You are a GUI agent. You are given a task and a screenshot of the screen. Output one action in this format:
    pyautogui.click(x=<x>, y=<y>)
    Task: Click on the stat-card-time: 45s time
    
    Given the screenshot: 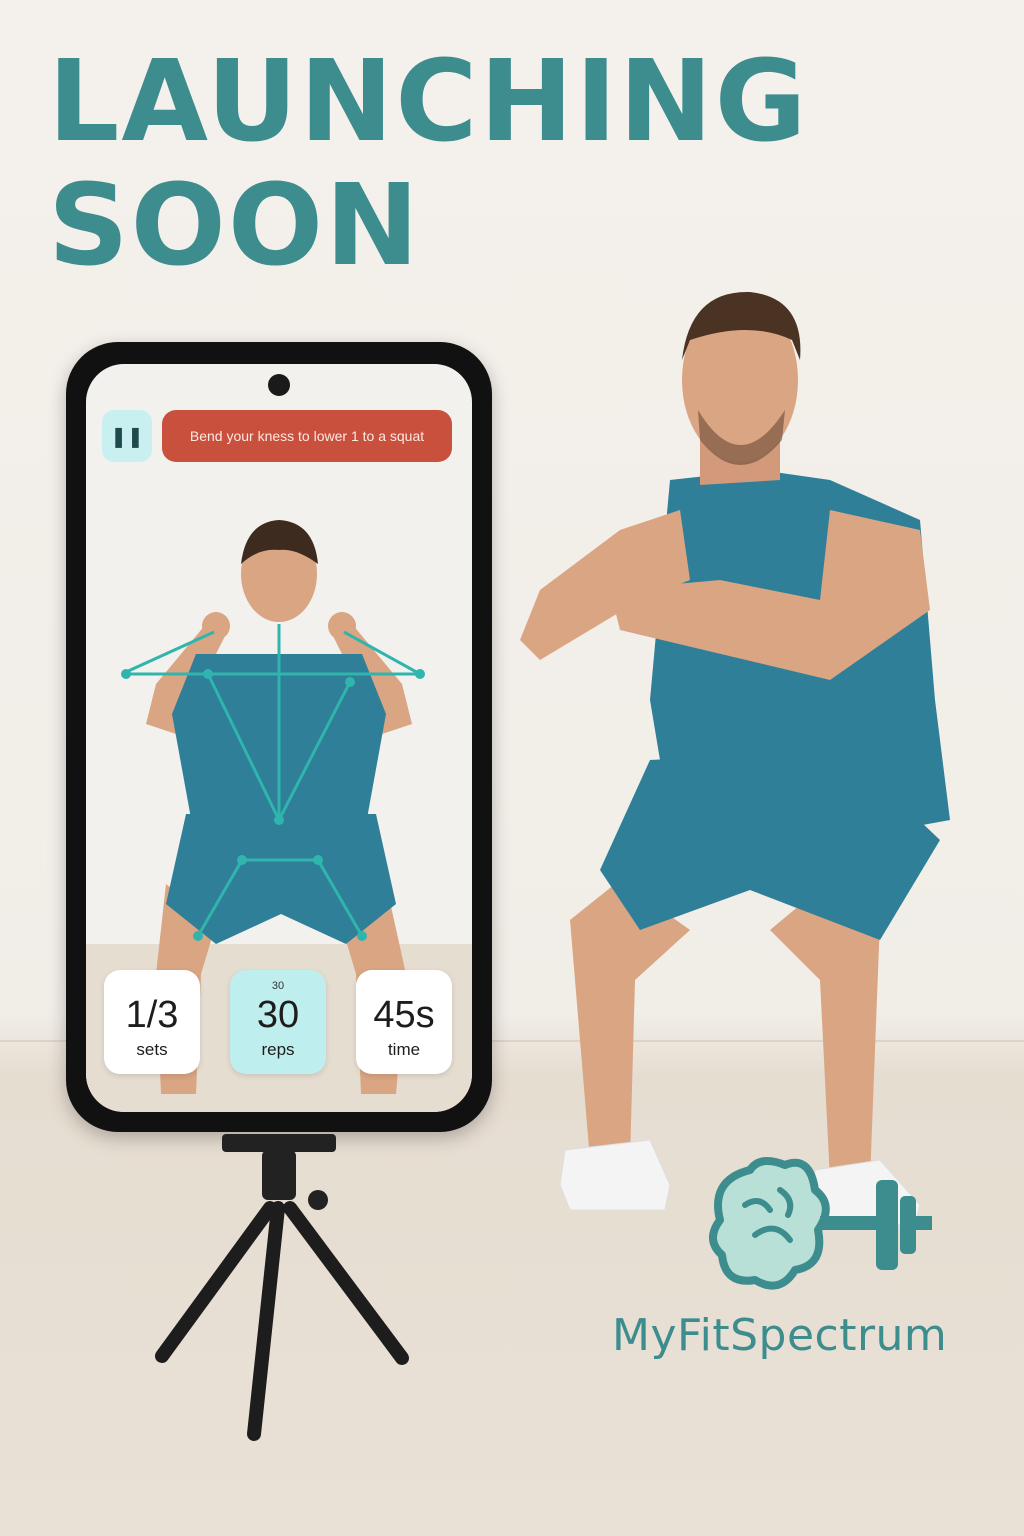 What is the action you would take?
    pyautogui.click(x=404, y=1022)
    